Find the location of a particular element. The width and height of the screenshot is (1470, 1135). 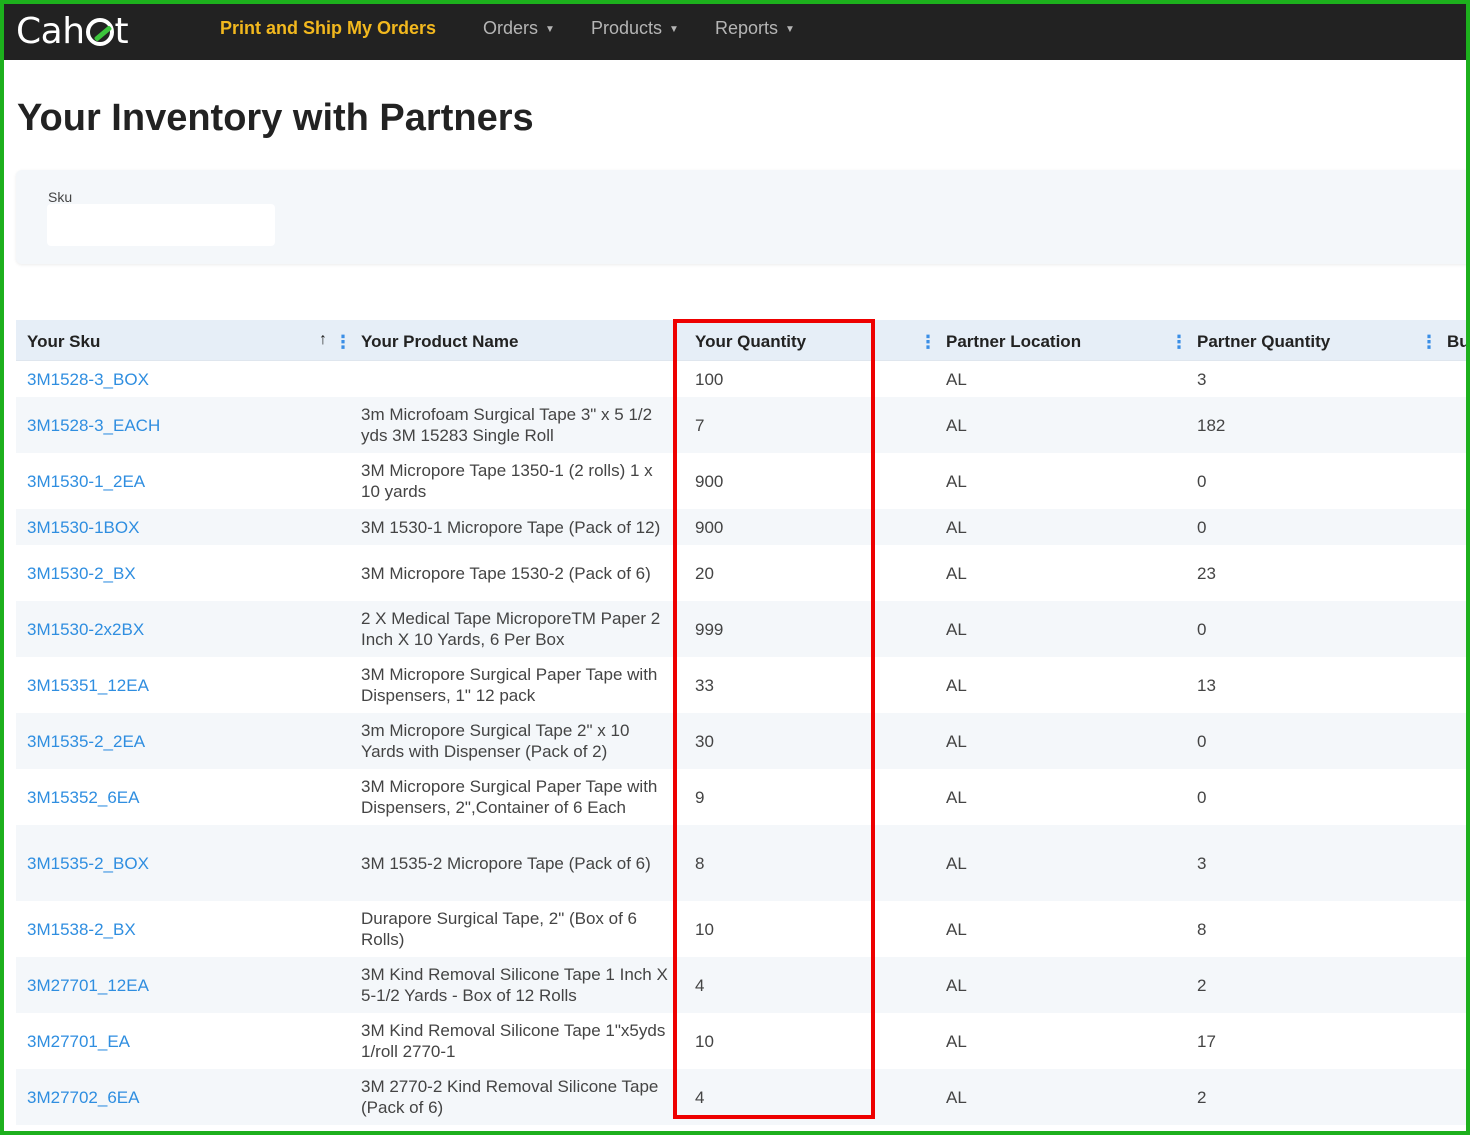

your-quantity-cell: 20 is located at coordinates (704, 573).